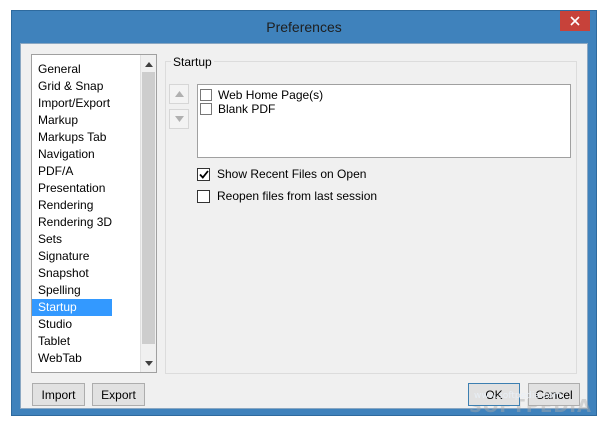 The width and height of the screenshot is (610, 437). Describe the element at coordinates (148, 208) in the screenshot. I see `scroll-thumb` at that location.